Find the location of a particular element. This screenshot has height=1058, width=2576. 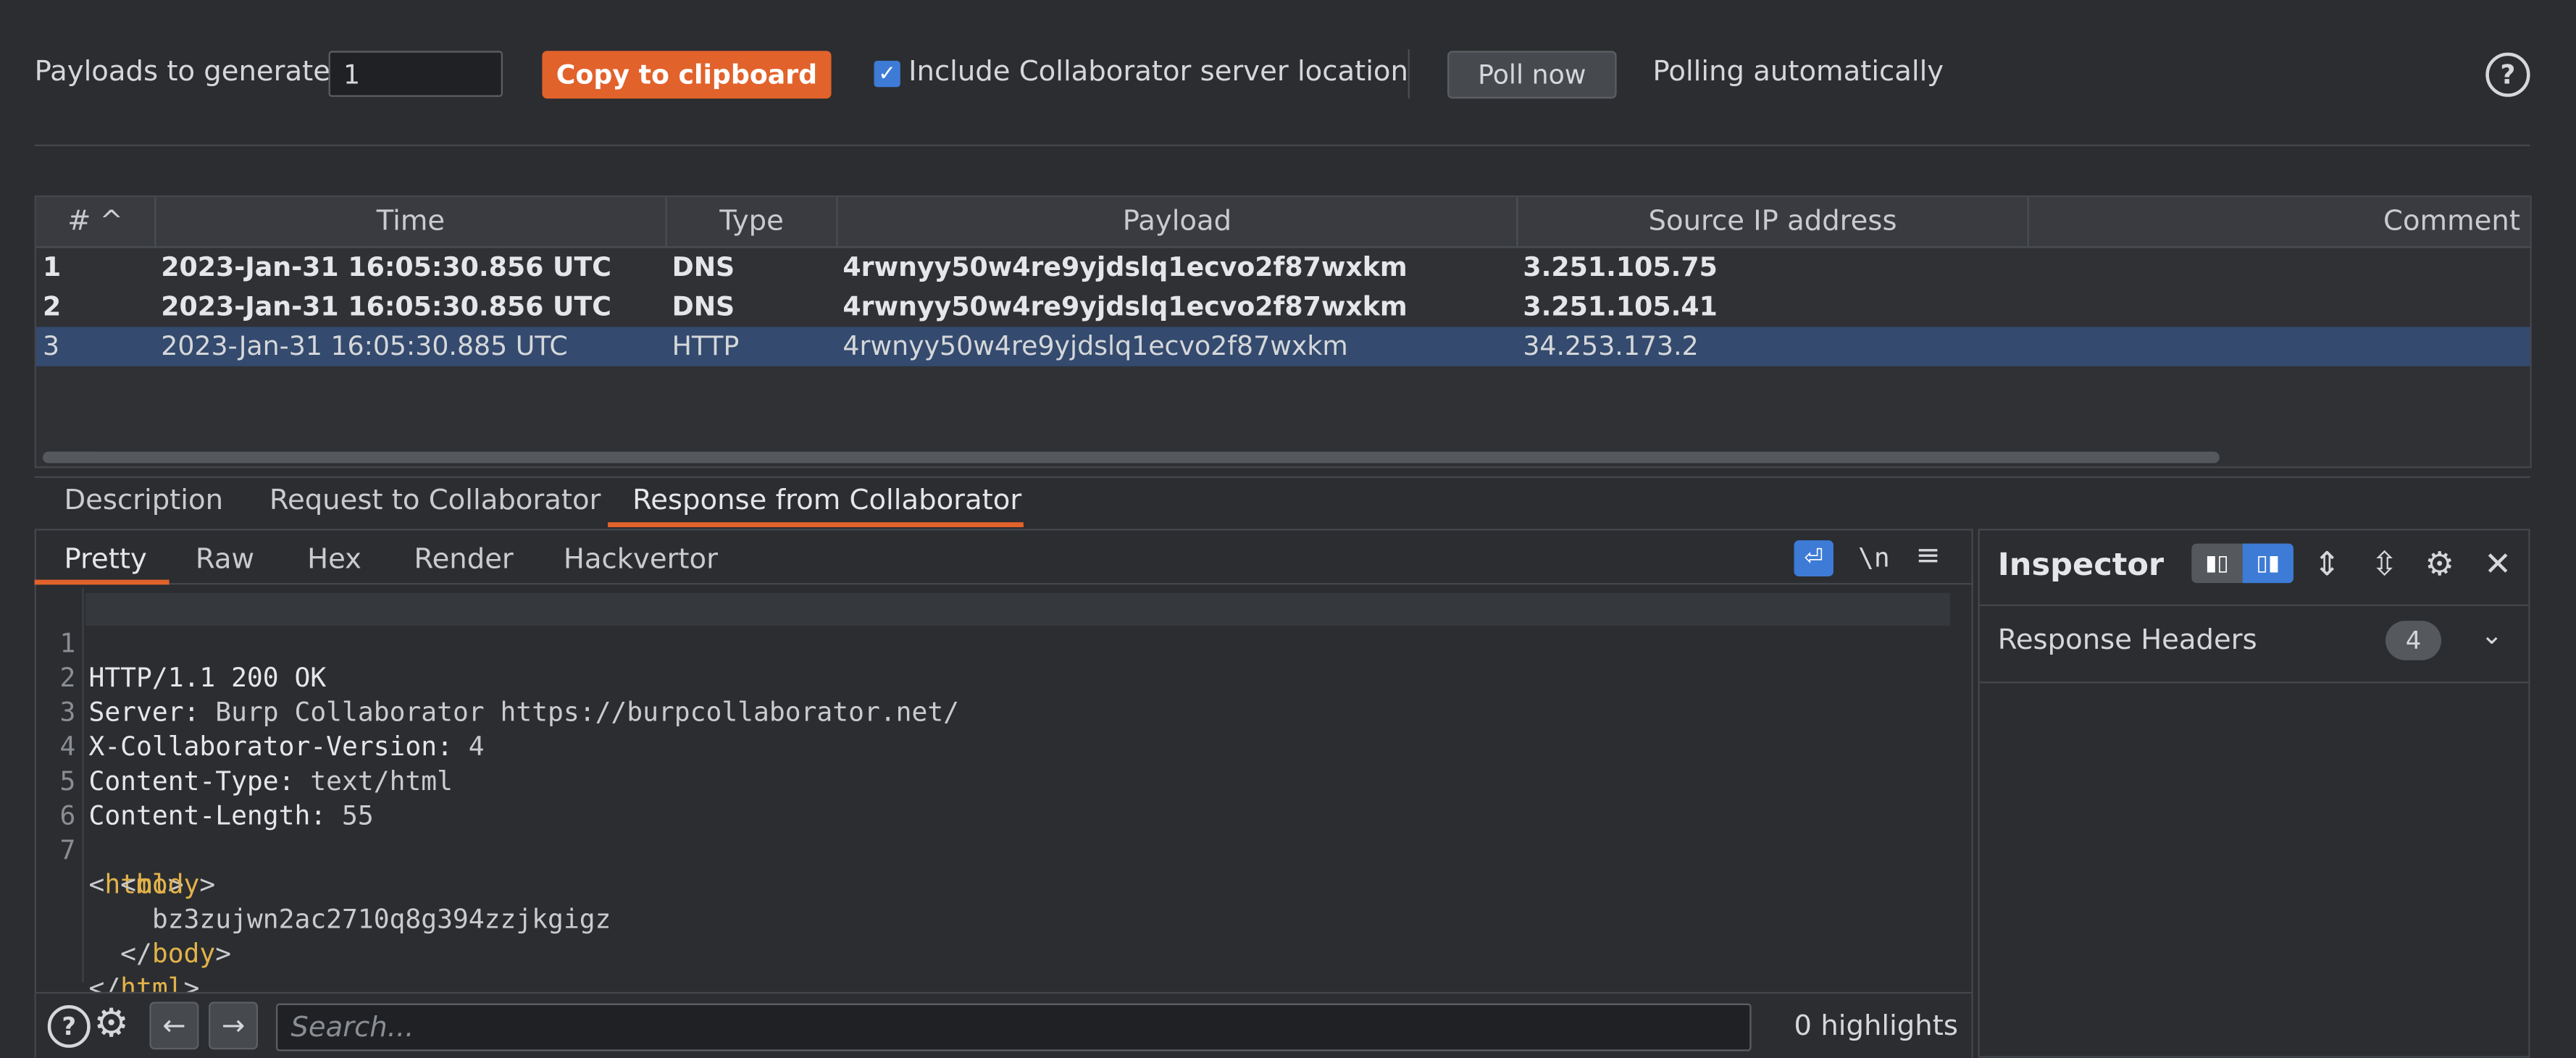

editor-menu-icon: ≡ is located at coordinates (1927, 556).